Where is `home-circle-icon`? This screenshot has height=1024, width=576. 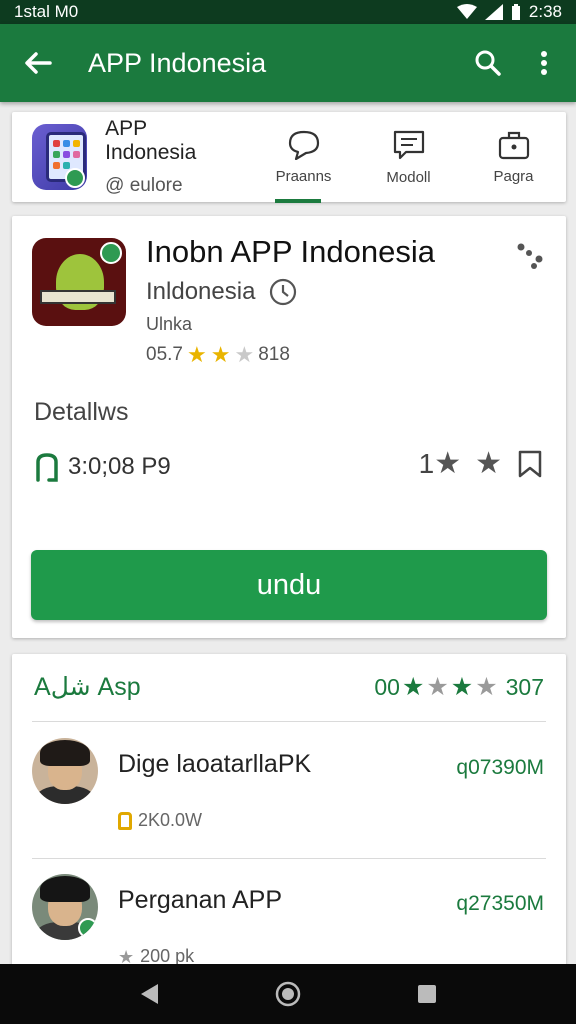 home-circle-icon is located at coordinates (288, 994).